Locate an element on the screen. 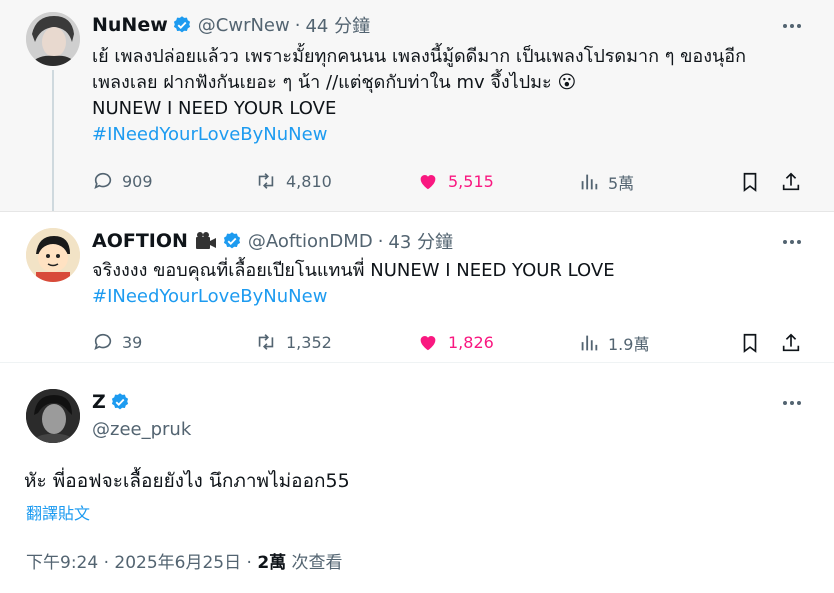 The height and width of the screenshot is (593, 834). retweet-count: 4,810 is located at coordinates (309, 181).